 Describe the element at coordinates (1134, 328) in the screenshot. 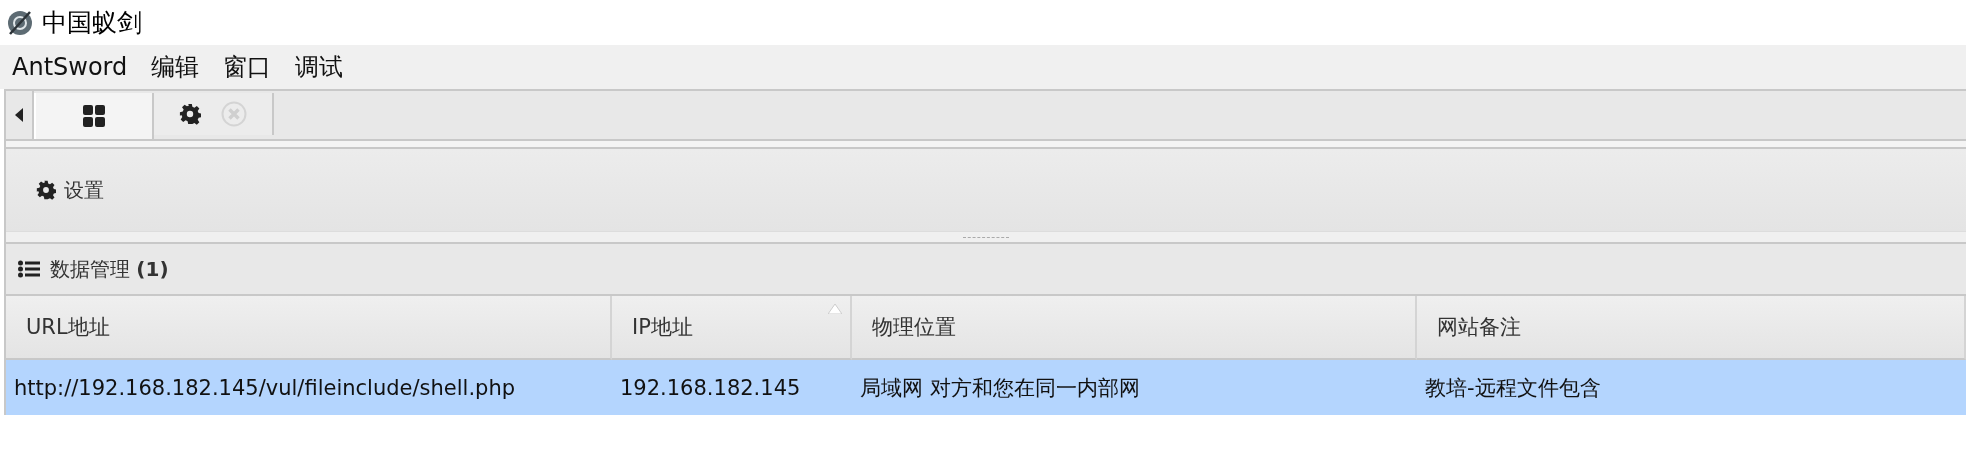

I see `column-header: 物理位置` at that location.